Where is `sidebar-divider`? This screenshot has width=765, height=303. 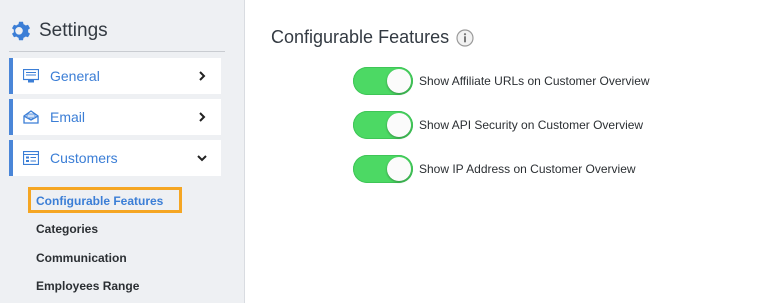
sidebar-divider is located at coordinates (117, 51).